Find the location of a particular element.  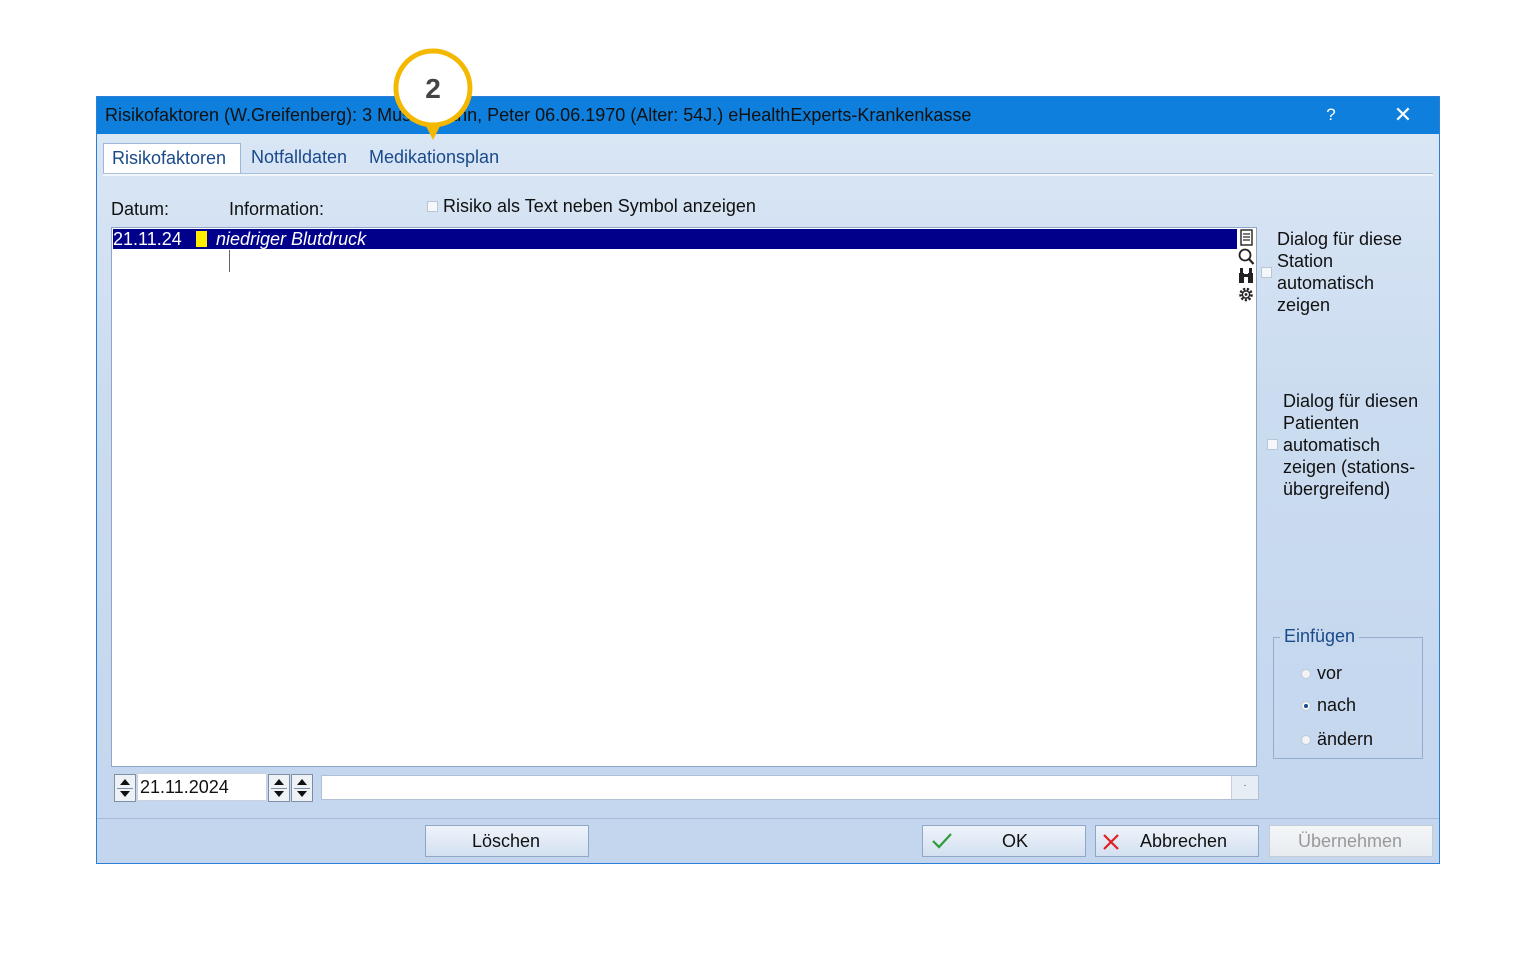

list-item: 21.11.24 niedriger Blutdruck is located at coordinates (675, 239).